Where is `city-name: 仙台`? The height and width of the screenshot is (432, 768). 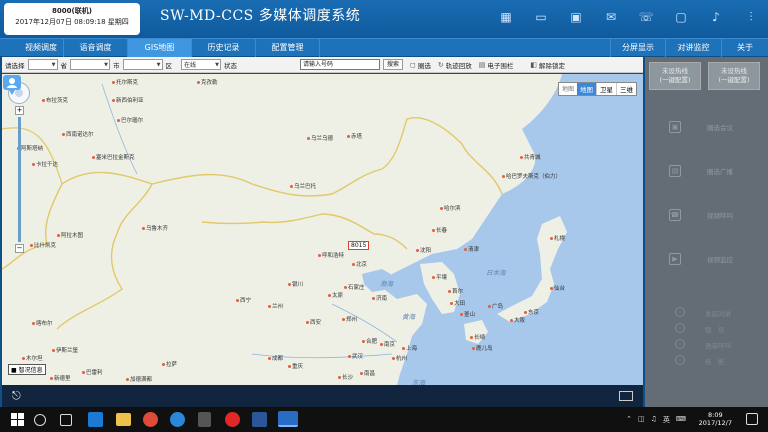
city-name: 仙台 is located at coordinates (560, 289).